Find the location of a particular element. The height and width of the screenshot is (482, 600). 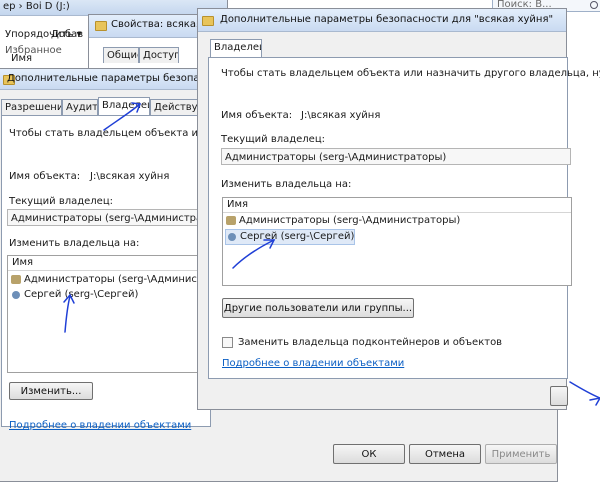

tab-owner-label: Владелец is located at coordinates (126, 105).